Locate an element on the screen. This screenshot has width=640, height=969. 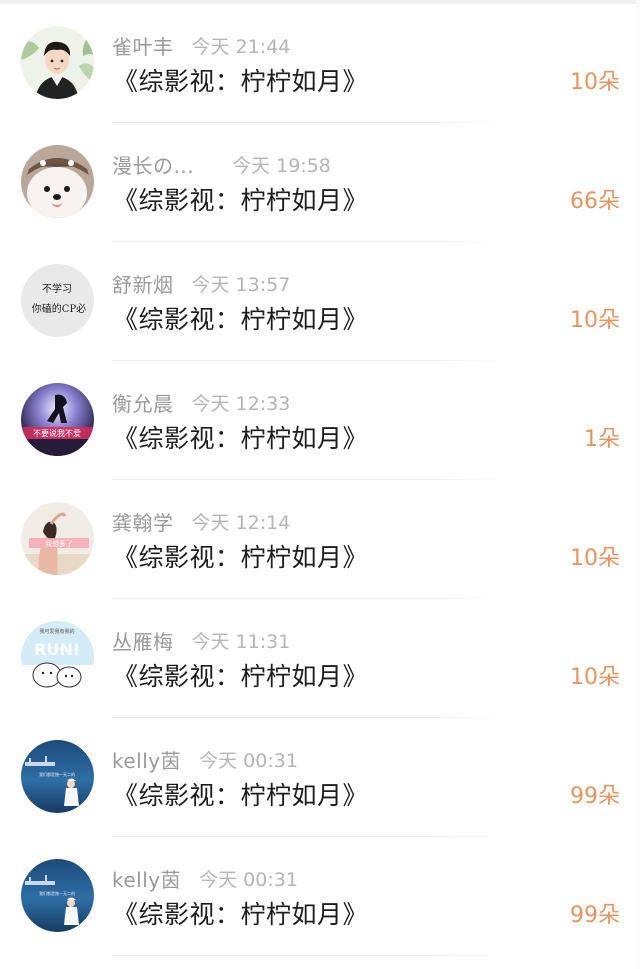
name-line: 衡允晨 今天 12:33 is located at coordinates (201, 402).